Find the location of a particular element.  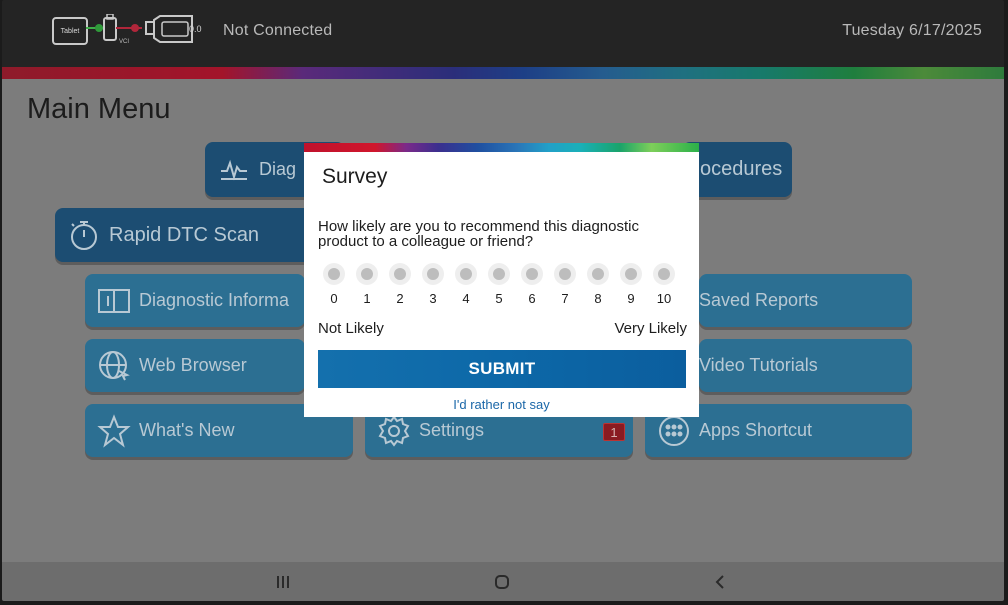

connection-status: Not Connected is located at coordinates (278, 30).